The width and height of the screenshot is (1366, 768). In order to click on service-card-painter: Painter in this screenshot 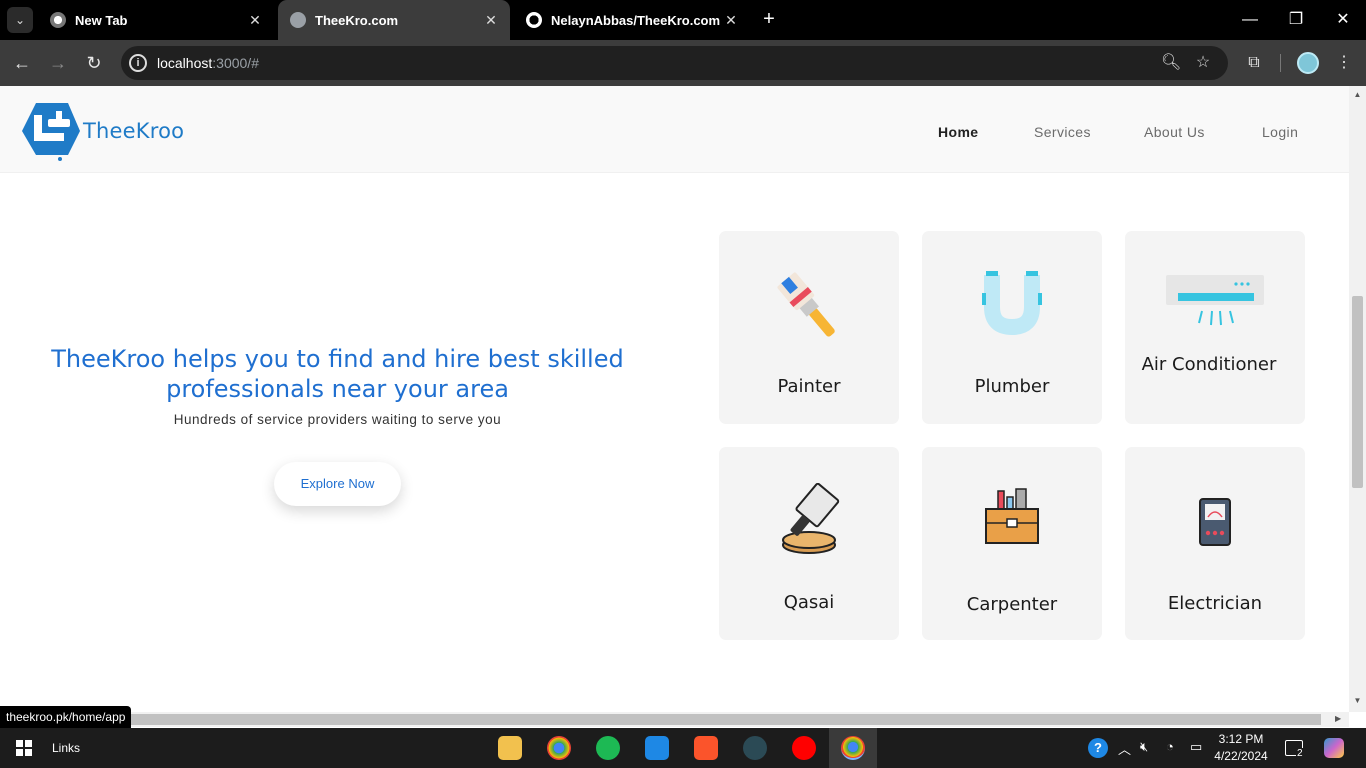, I will do `click(809, 327)`.